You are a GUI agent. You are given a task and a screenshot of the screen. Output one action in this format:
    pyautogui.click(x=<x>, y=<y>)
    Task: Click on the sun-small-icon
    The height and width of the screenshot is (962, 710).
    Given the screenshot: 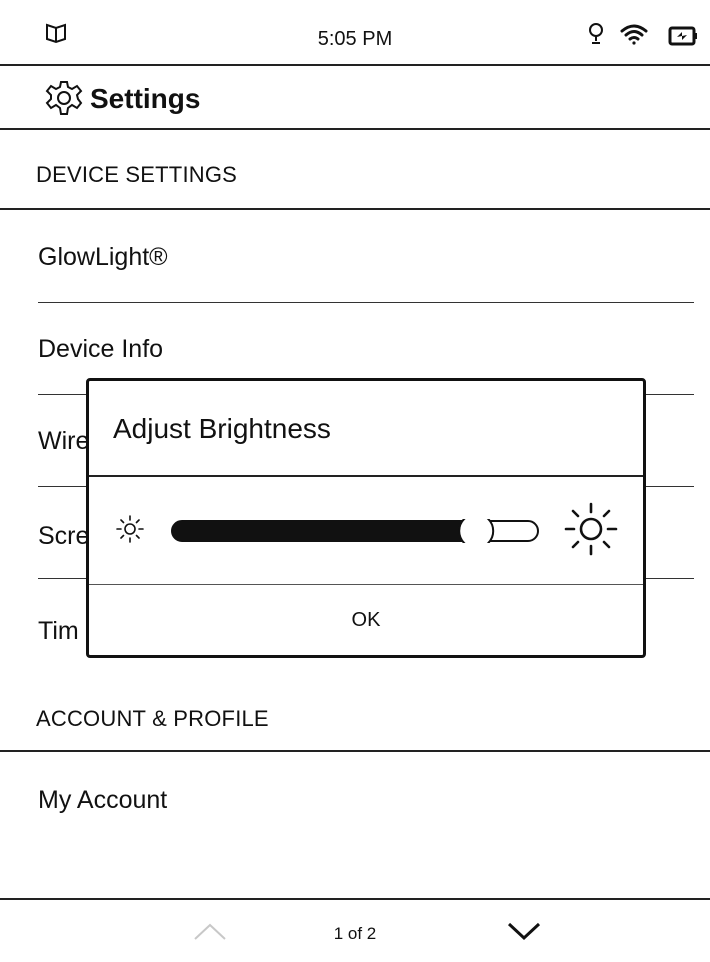 What is the action you would take?
    pyautogui.click(x=130, y=531)
    